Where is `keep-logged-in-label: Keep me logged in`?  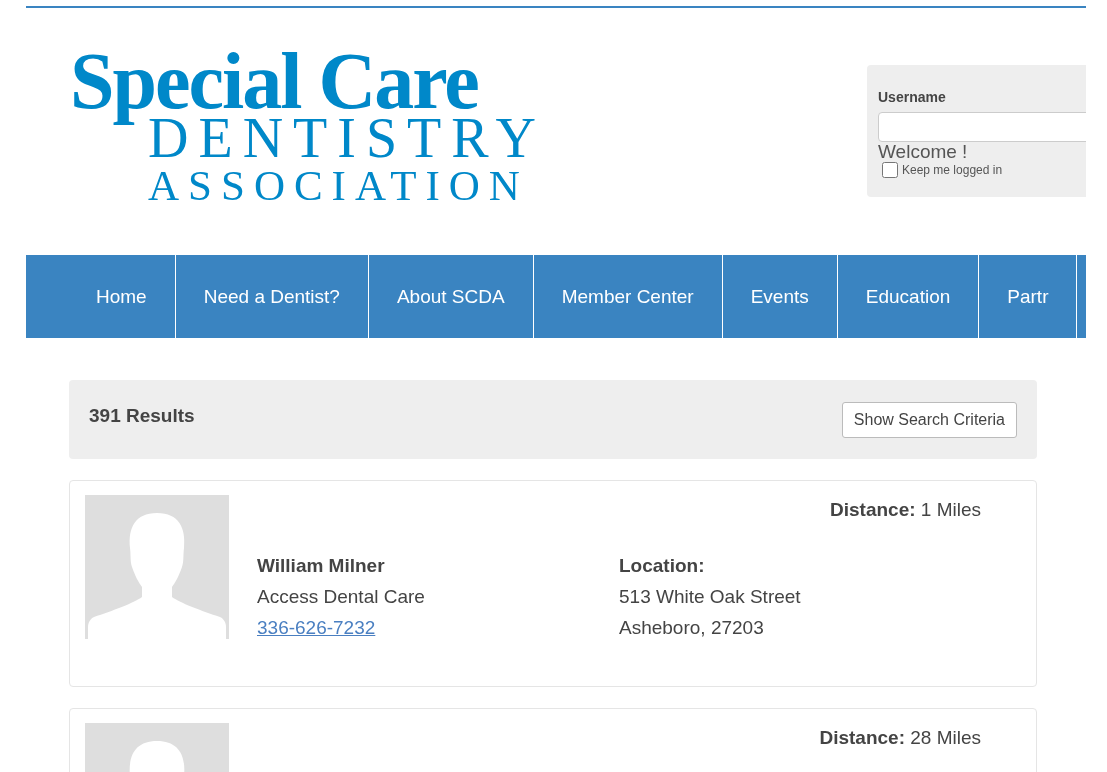 keep-logged-in-label: Keep me logged in is located at coordinates (952, 170).